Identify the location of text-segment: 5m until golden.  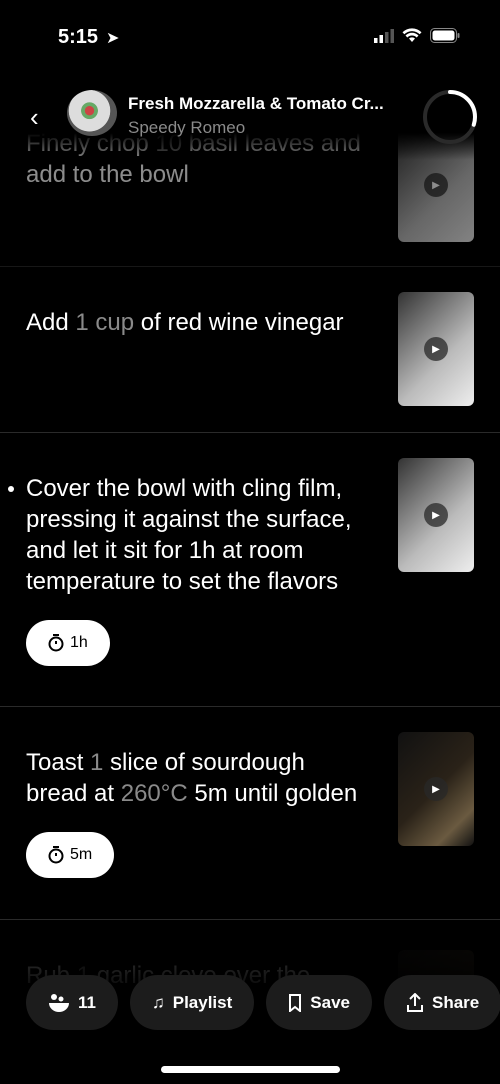
(272, 793).